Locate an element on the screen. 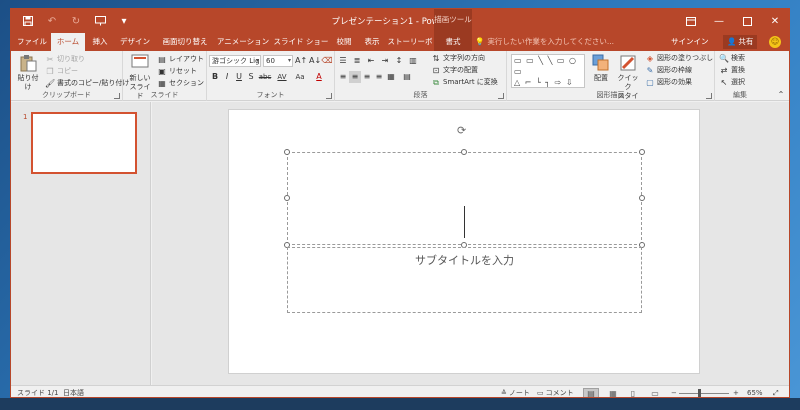 The image size is (800, 410). clear-formatting-icon: ⌫ is located at coordinates (327, 61).